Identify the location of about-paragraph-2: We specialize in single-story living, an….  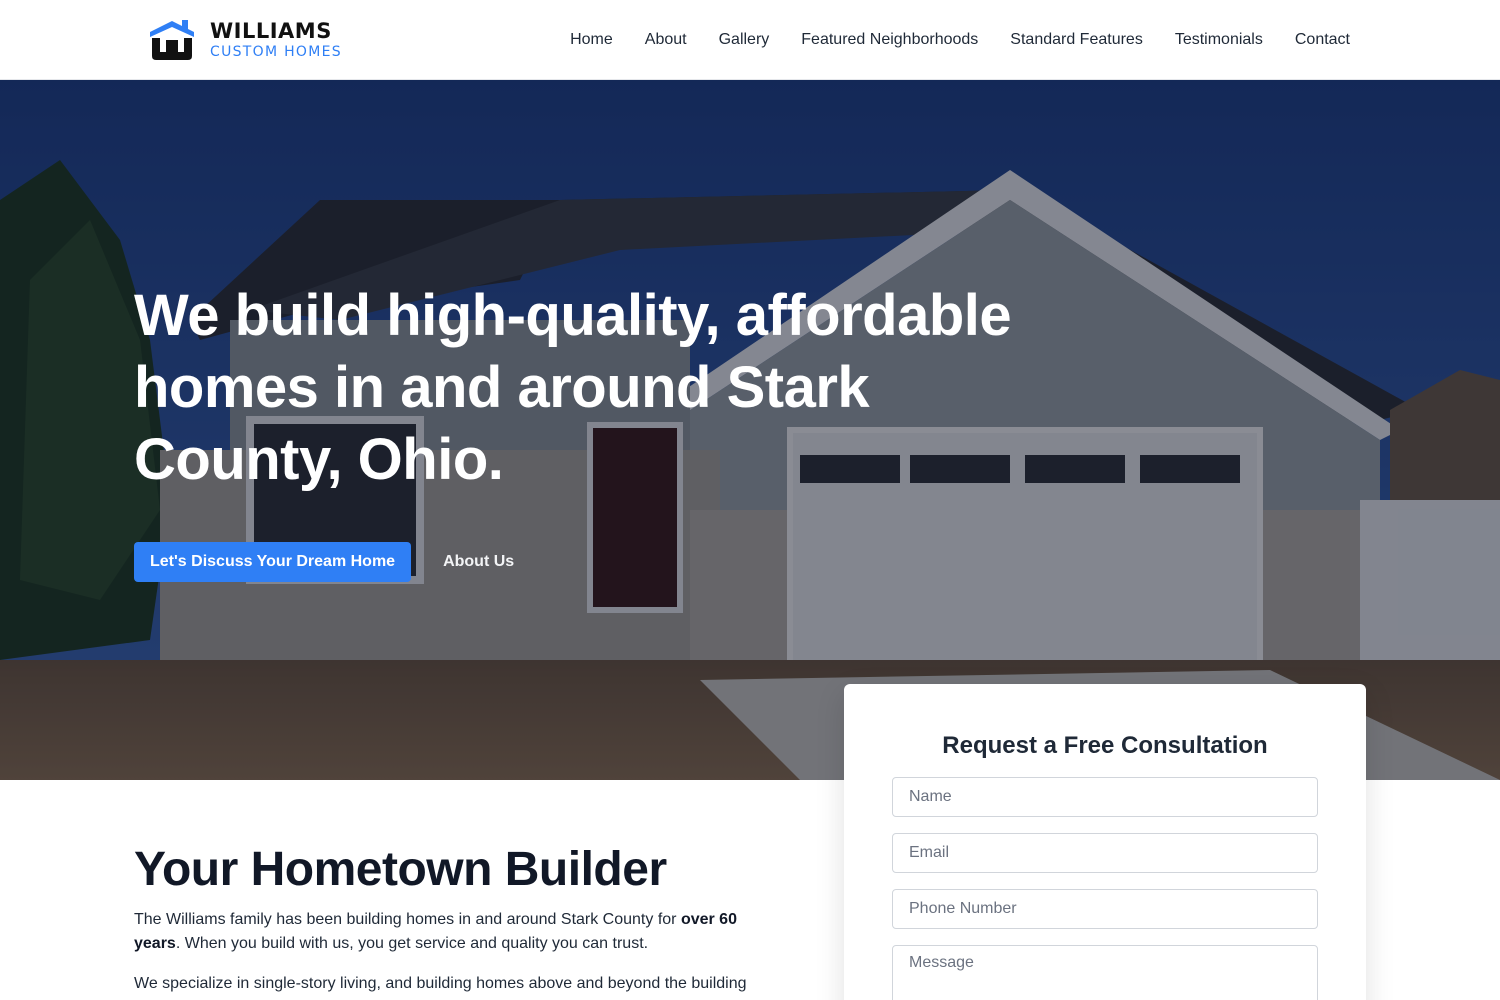
(440, 983).